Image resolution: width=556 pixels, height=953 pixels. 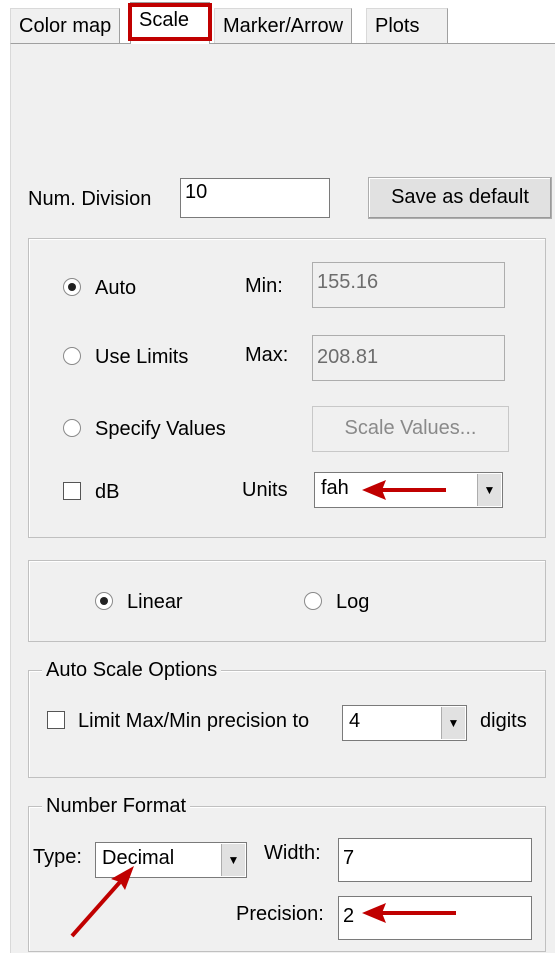 What do you see at coordinates (160, 429) in the screenshot?
I see `specify-values-label: Specify Values` at bounding box center [160, 429].